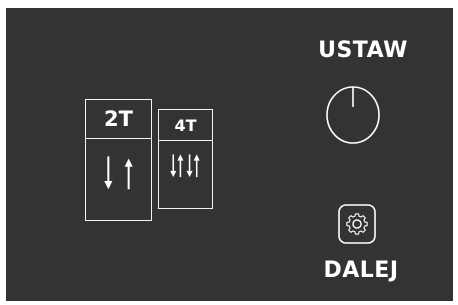  Describe the element at coordinates (118, 119) in the screenshot. I see `mode-2t-label: 2T` at that location.